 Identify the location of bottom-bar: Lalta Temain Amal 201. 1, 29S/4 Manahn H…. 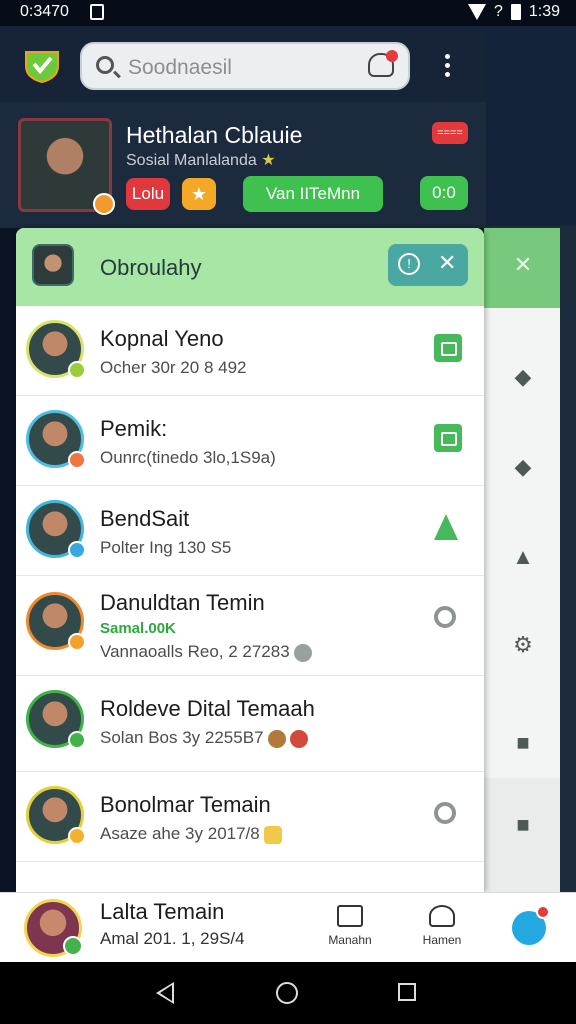
(288, 927).